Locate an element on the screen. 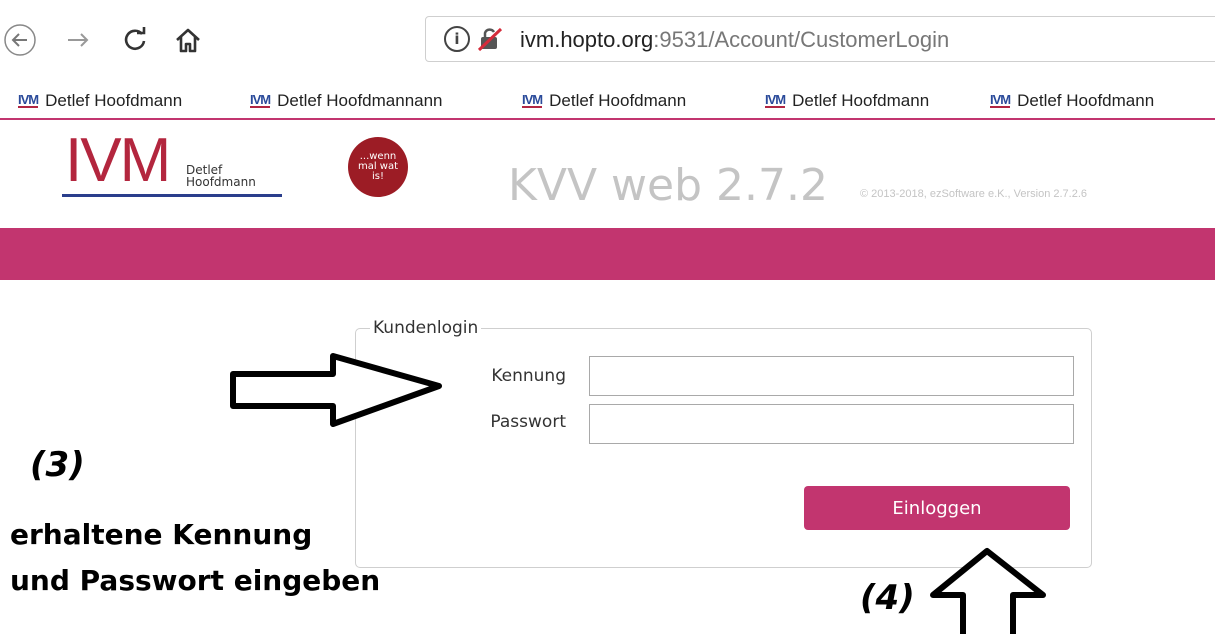  back-button is located at coordinates (20, 40).